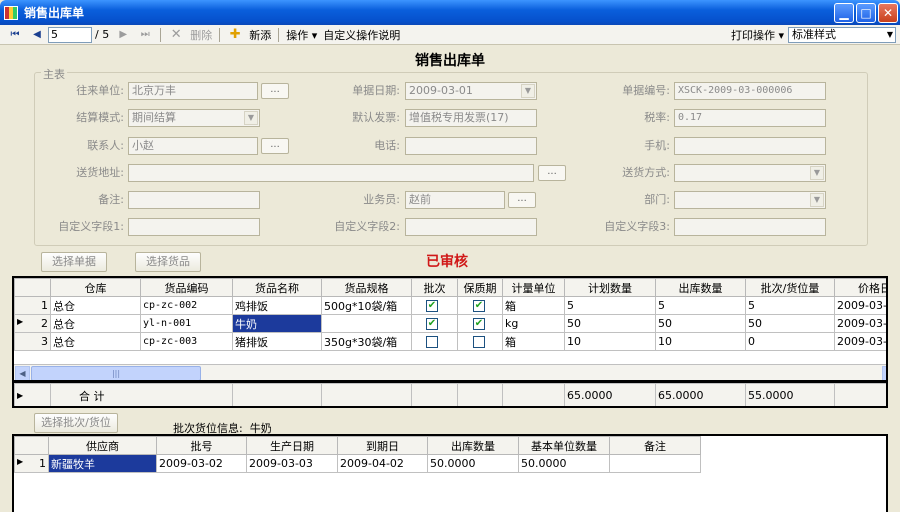 This screenshot has width=900, height=512. Describe the element at coordinates (76, 423) in the screenshot. I see `select-lot-button: 选择批次/货位` at that location.